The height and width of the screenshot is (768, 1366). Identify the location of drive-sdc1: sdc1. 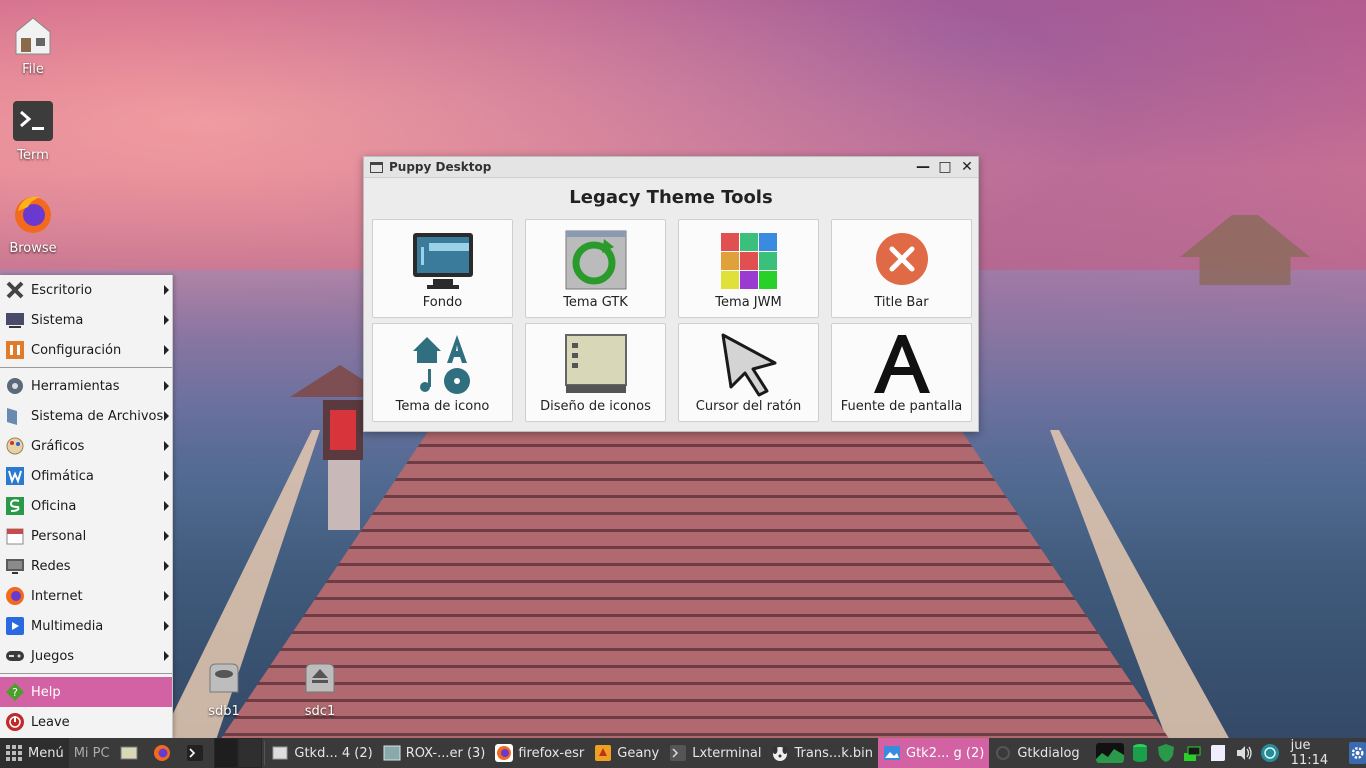
(320, 690).